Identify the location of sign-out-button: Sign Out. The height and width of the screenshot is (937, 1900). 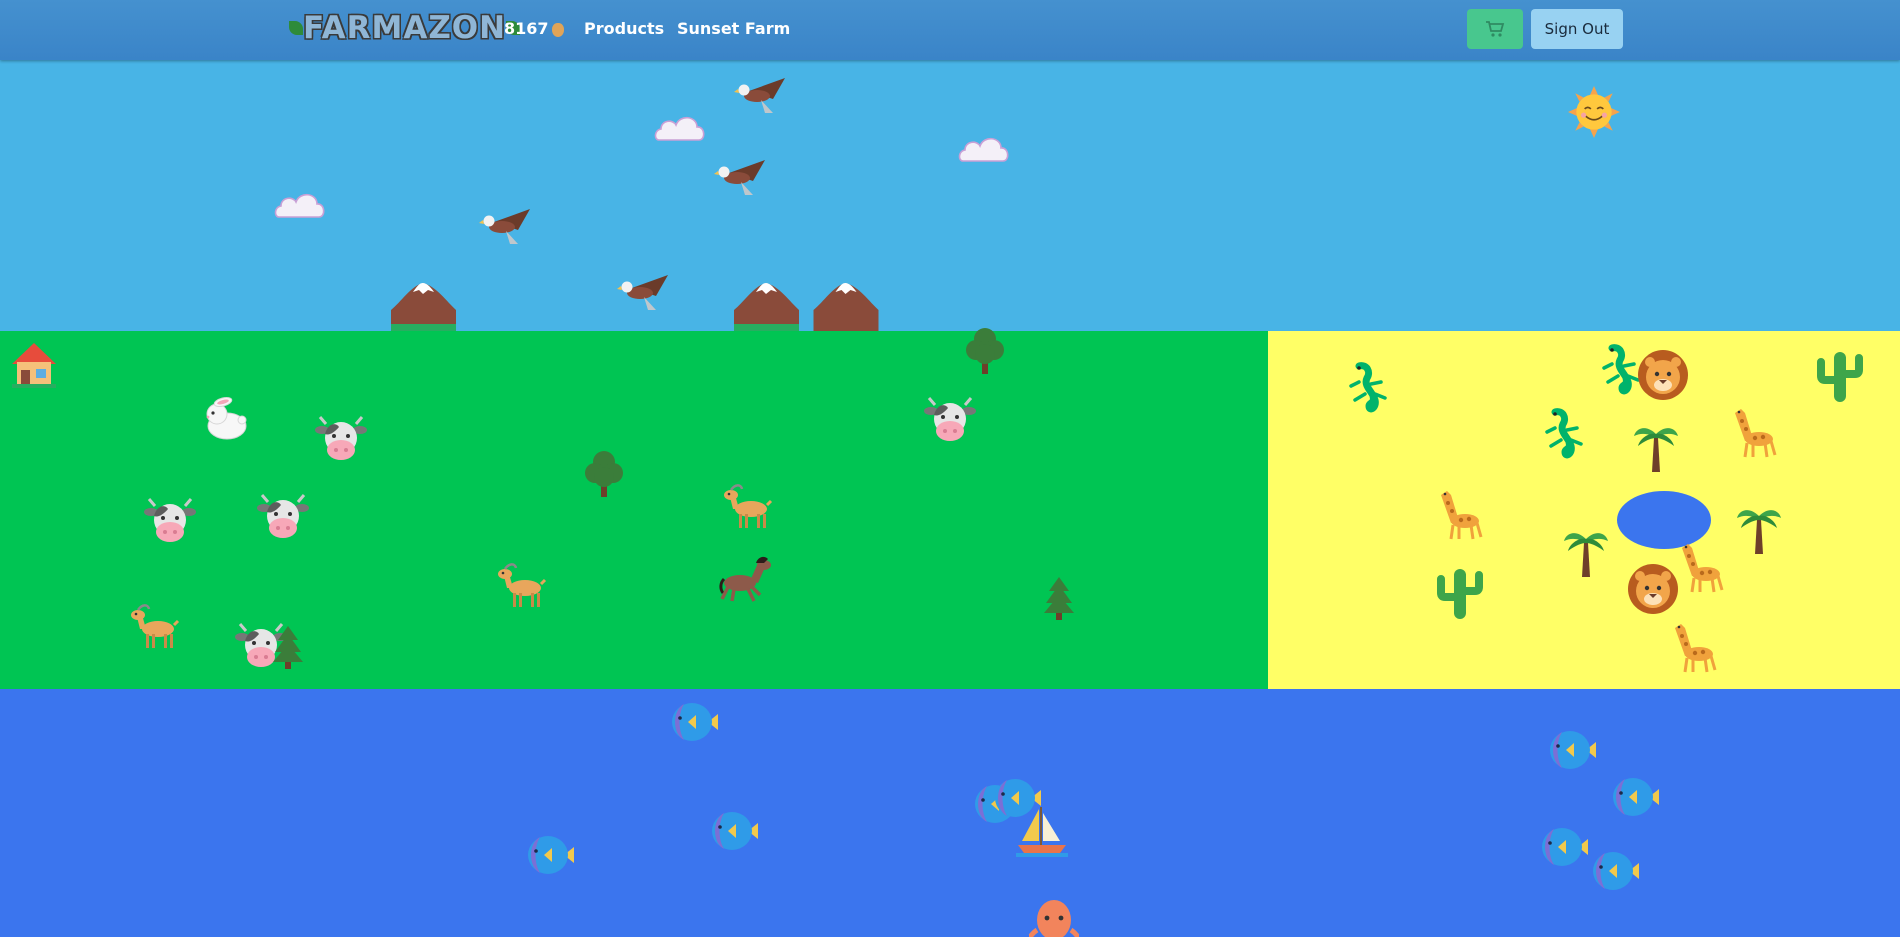
(1577, 29).